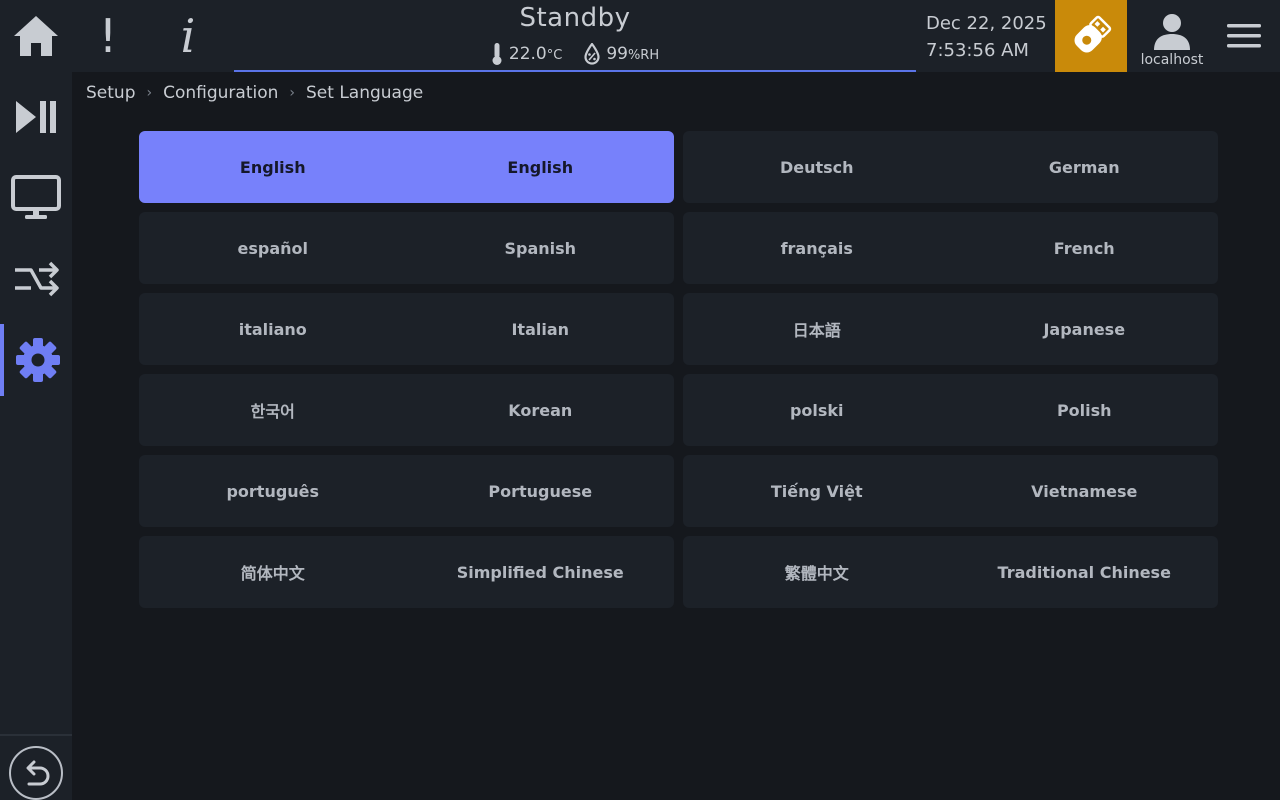  I want to click on language-english-name: English, so click(540, 167).